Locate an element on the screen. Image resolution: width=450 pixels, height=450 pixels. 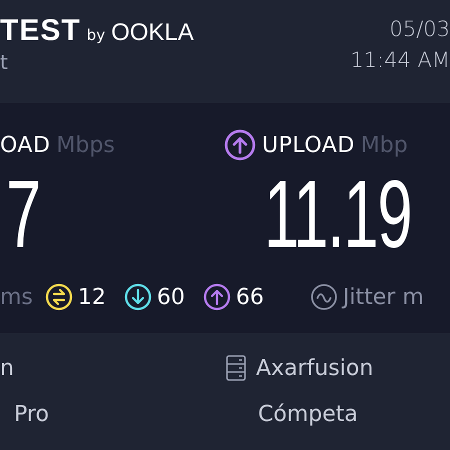
subtitle: t is located at coordinates (4, 62).